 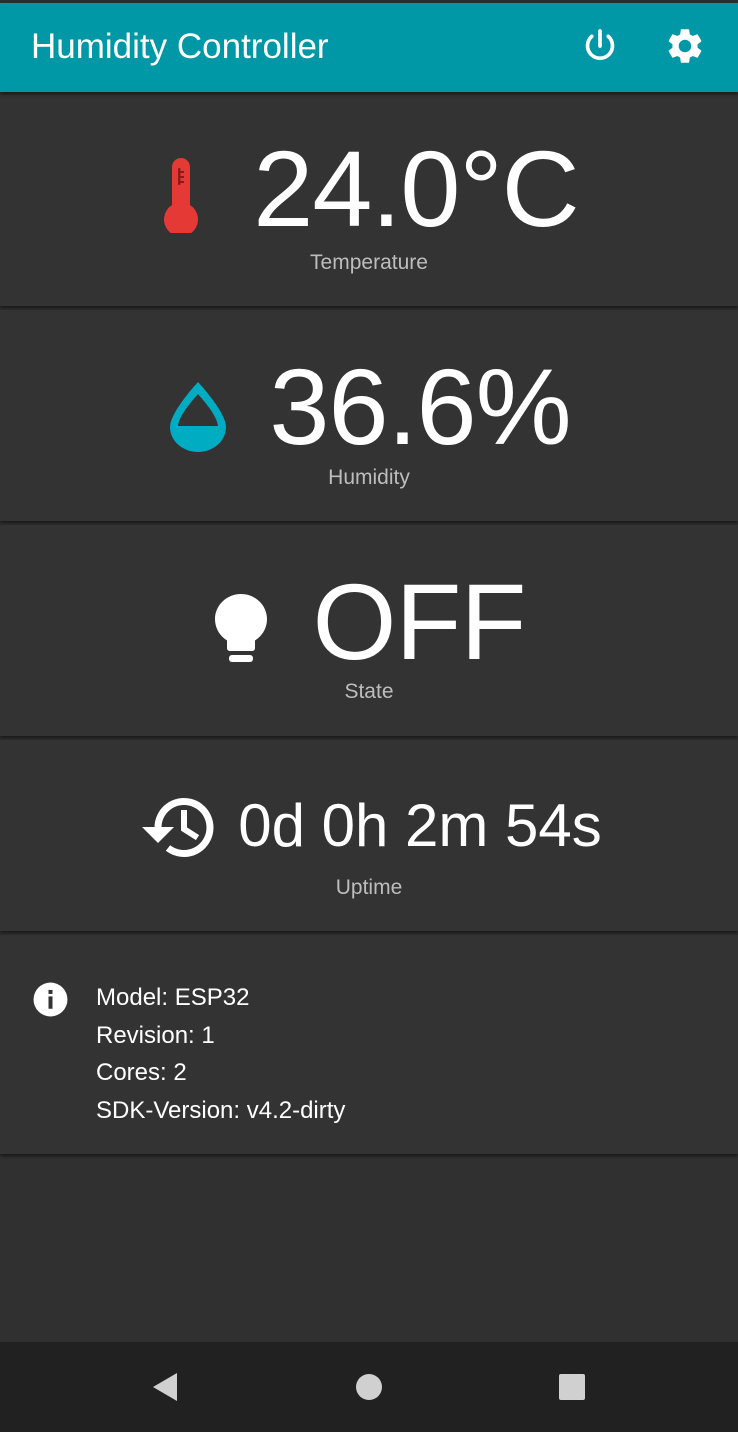 I want to click on state-label: State, so click(x=369, y=691).